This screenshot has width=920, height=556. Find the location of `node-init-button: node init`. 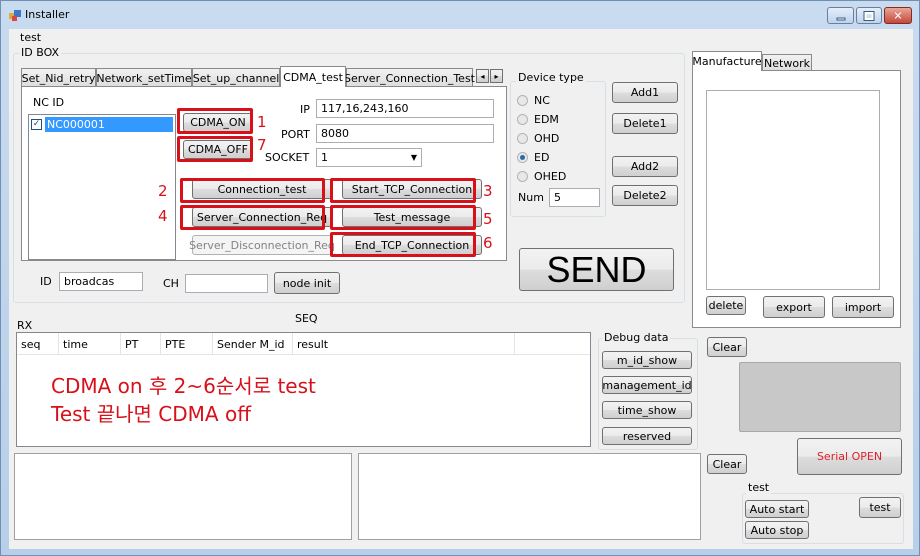

node-init-button: node init is located at coordinates (307, 283).